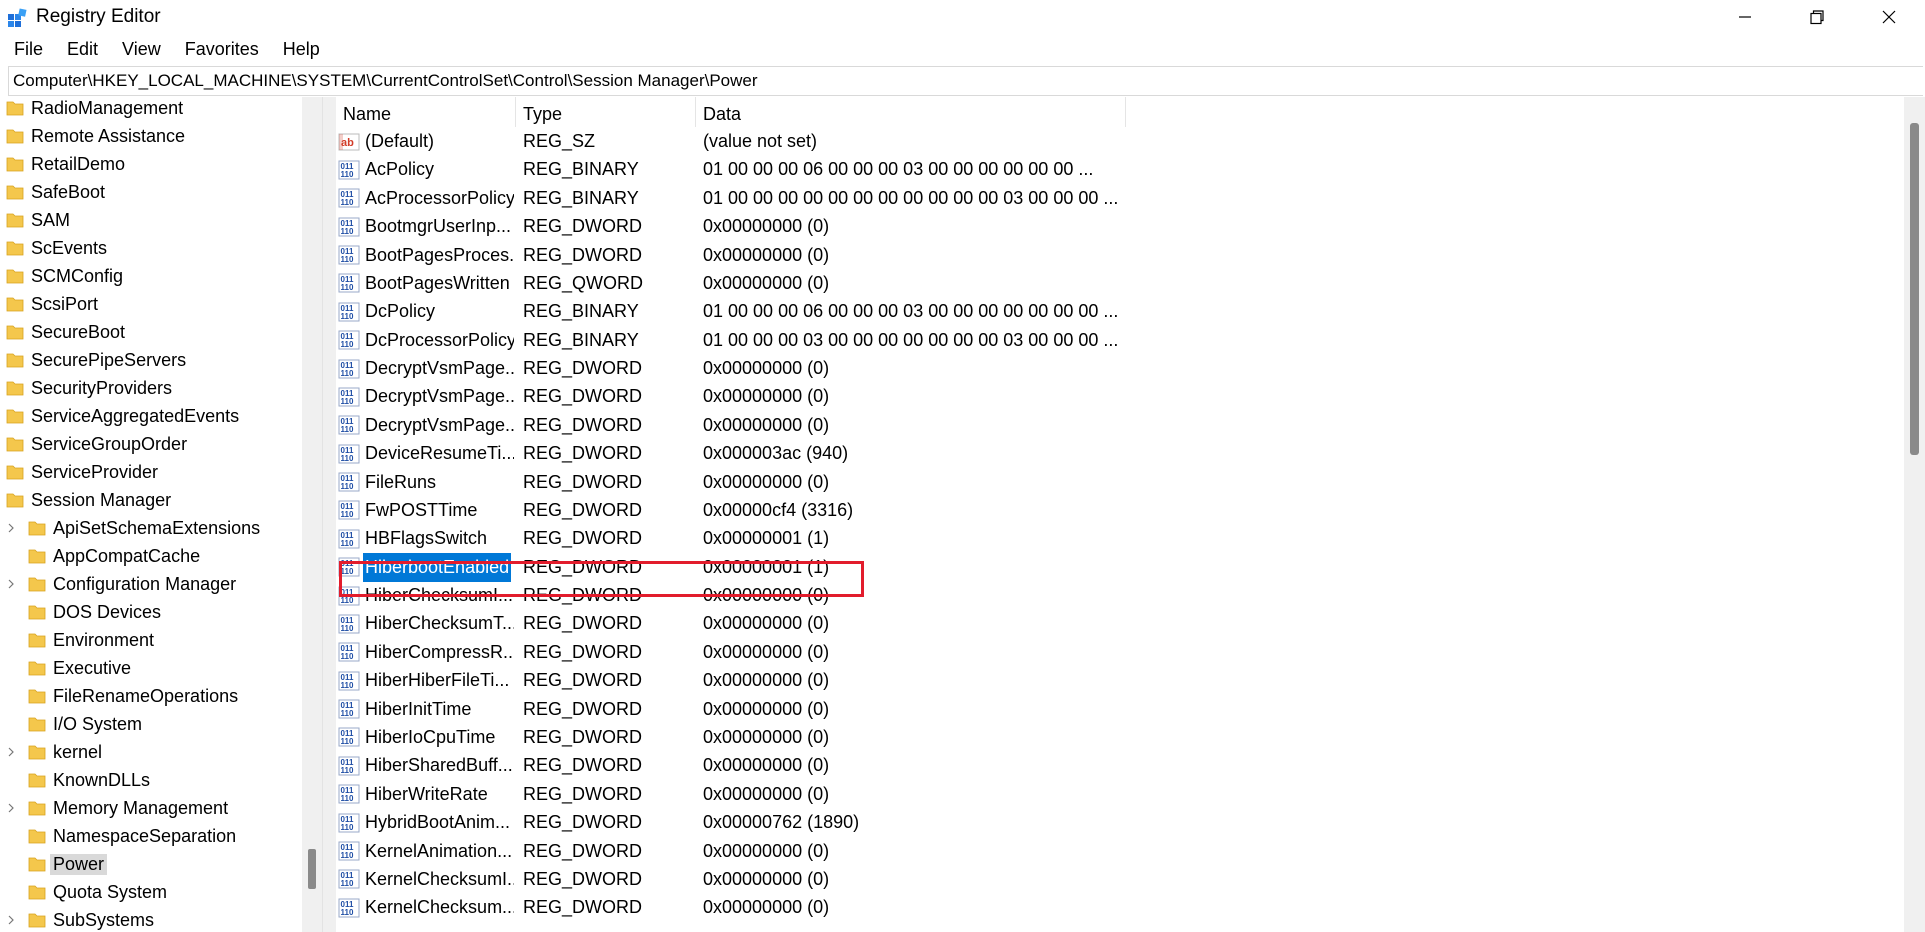 This screenshot has width=1925, height=932. I want to click on menu-help: Help, so click(299, 50).